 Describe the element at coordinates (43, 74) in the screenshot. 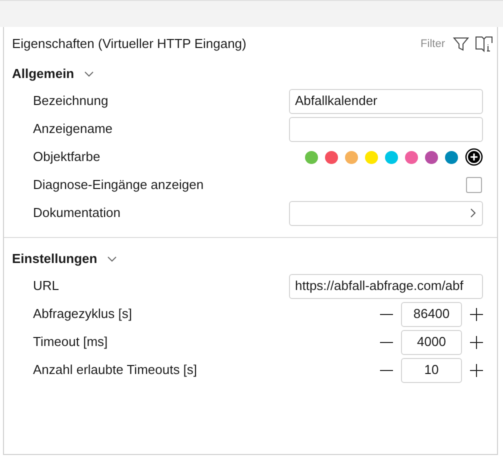

I see `section-title: Allgemein` at that location.